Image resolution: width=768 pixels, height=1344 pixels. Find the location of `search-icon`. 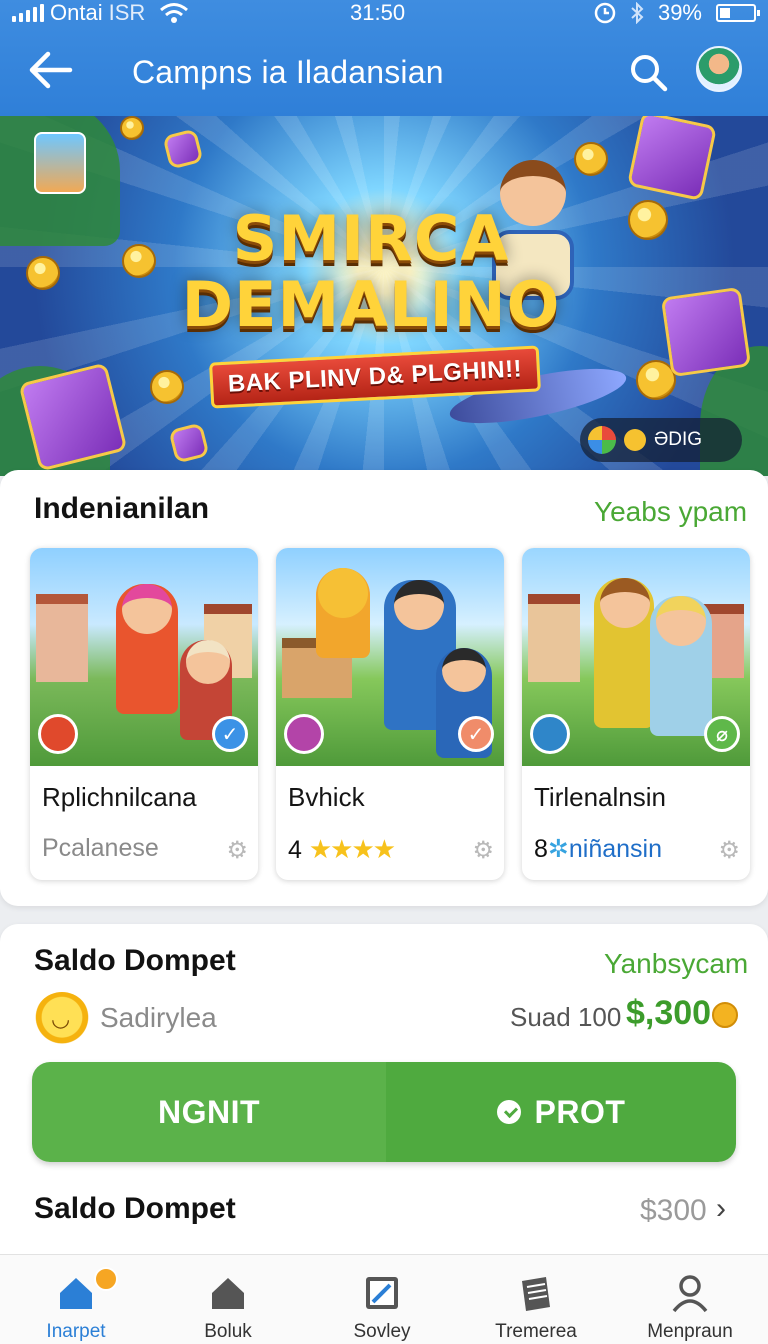

search-icon is located at coordinates (648, 72).